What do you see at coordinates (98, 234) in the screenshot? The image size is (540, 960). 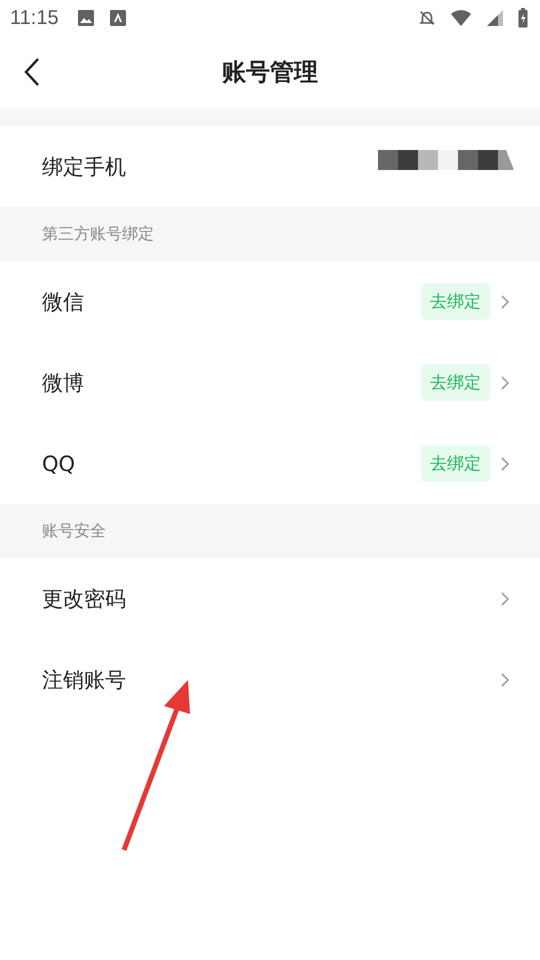 I see `section-title: 第三方账号绑定` at bounding box center [98, 234].